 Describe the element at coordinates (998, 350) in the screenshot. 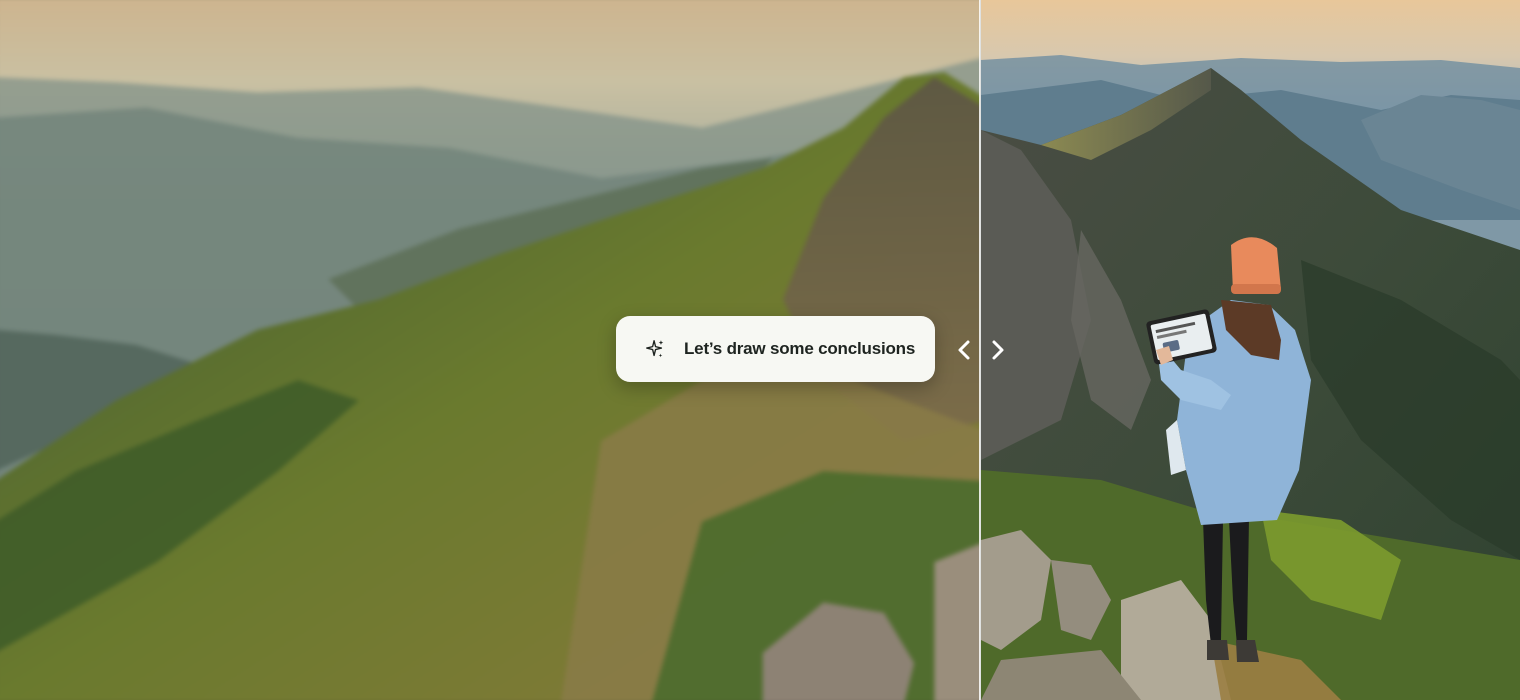

I see `chevron-right-icon` at that location.